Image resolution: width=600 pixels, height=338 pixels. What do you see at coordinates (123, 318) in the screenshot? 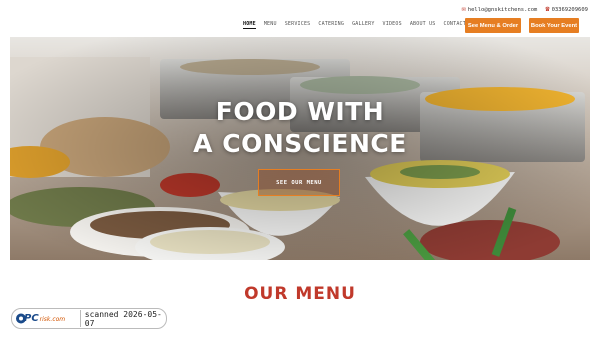
I see `scan-date: scanned 2026-05-07` at bounding box center [123, 318].